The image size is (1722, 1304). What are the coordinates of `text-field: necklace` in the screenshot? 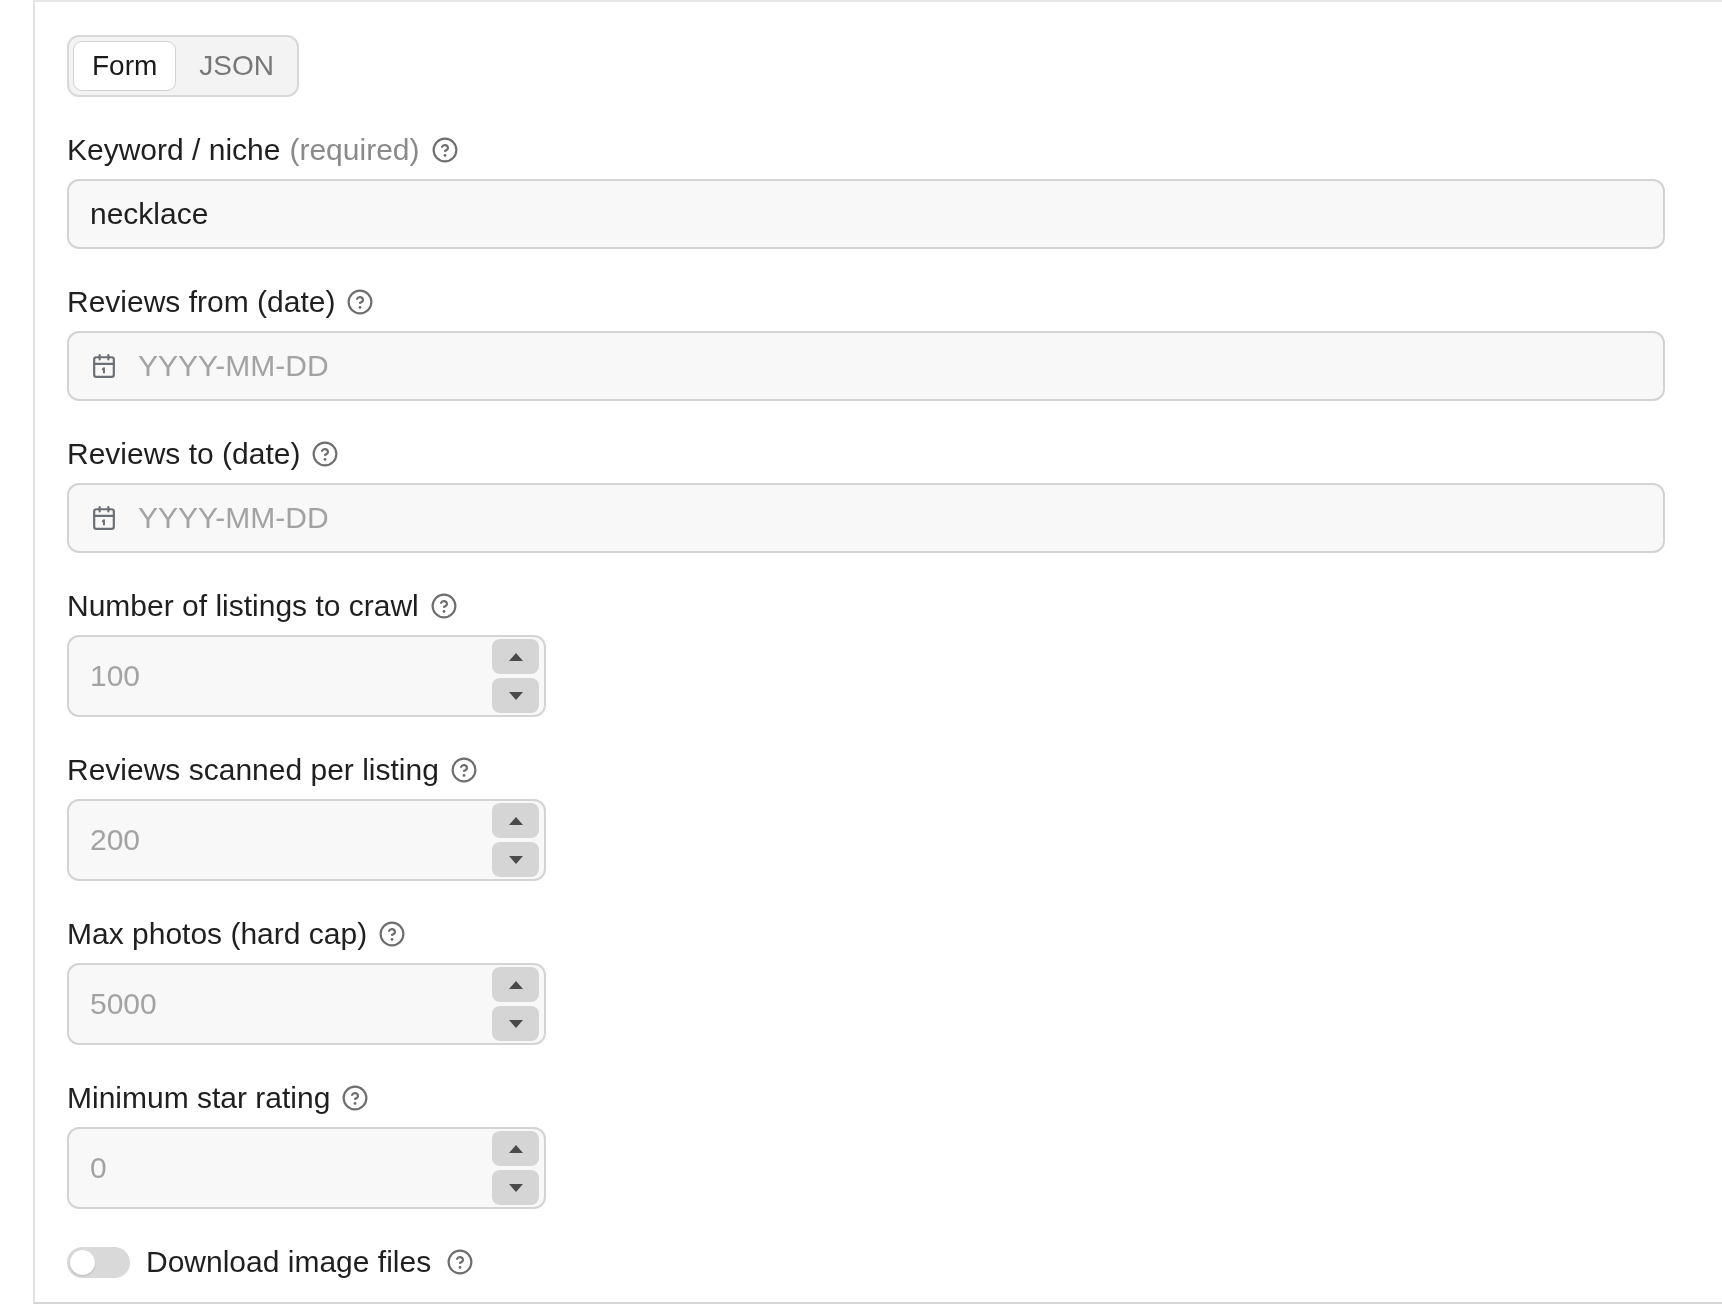 It's located at (866, 214).